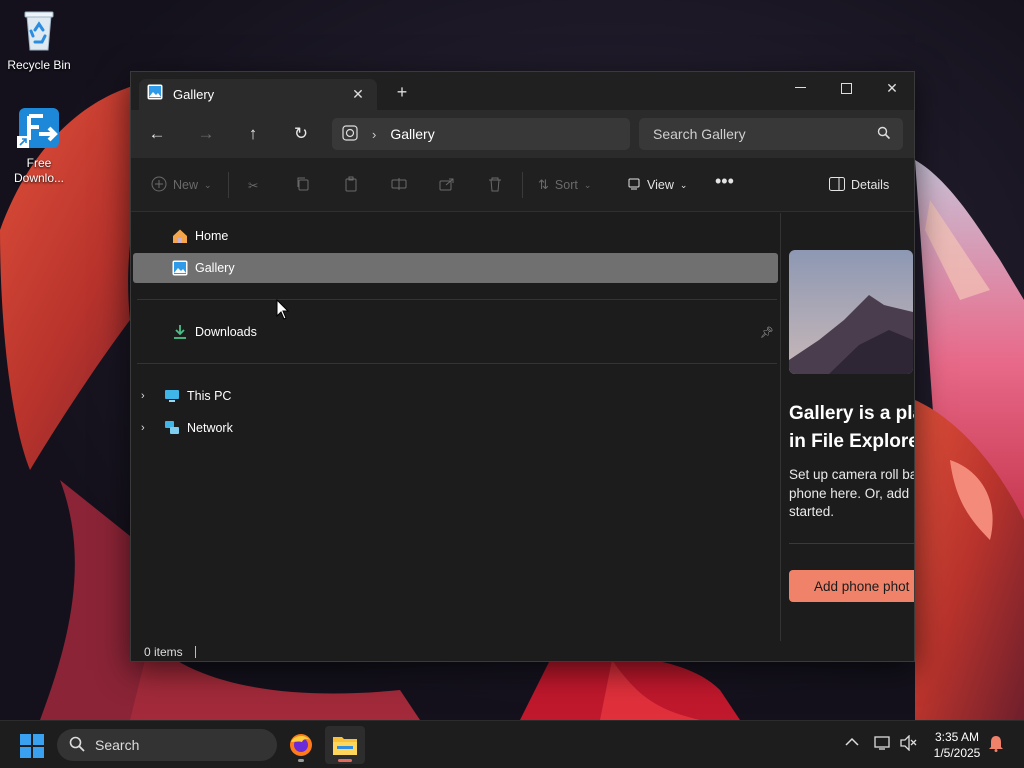 The height and width of the screenshot is (768, 1024). What do you see at coordinates (186, 185) in the screenshot?
I see `new-label: New` at bounding box center [186, 185].